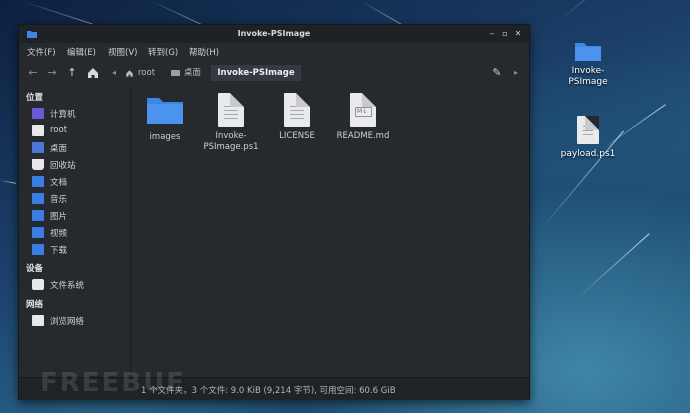  I want to click on sidebar-item-browse-network: 浏览网络, so click(79, 321).